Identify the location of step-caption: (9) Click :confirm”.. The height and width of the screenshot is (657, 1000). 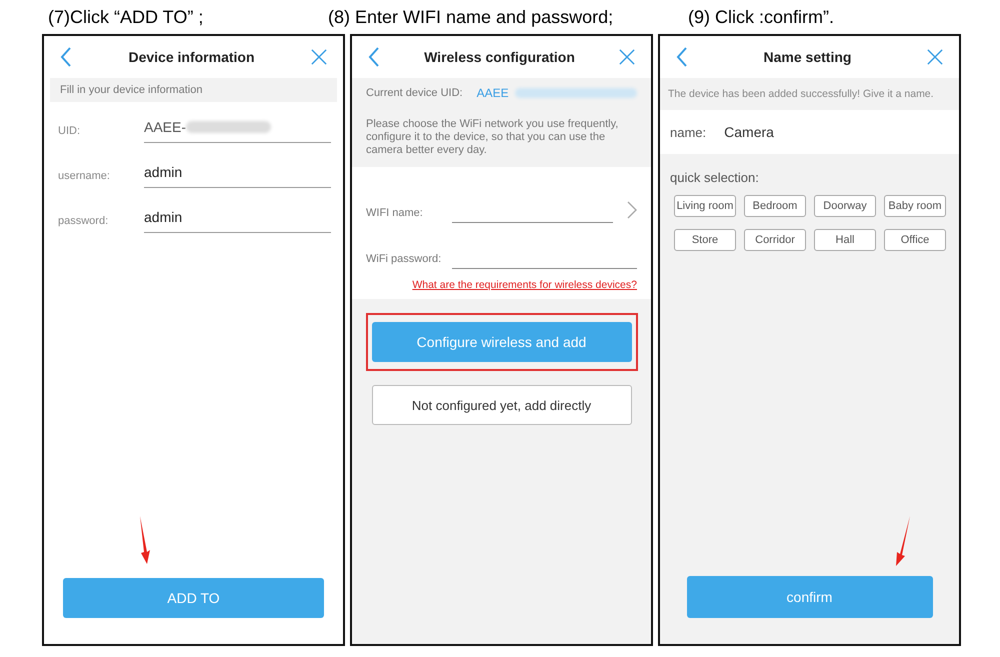
(760, 17).